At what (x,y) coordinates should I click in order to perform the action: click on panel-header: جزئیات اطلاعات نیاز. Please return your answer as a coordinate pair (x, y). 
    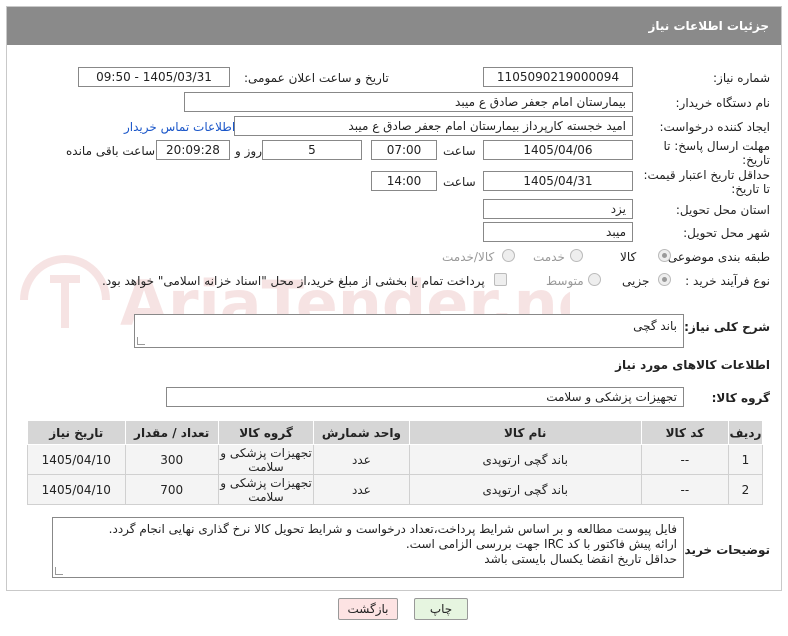
    Looking at the image, I should click on (394, 26).